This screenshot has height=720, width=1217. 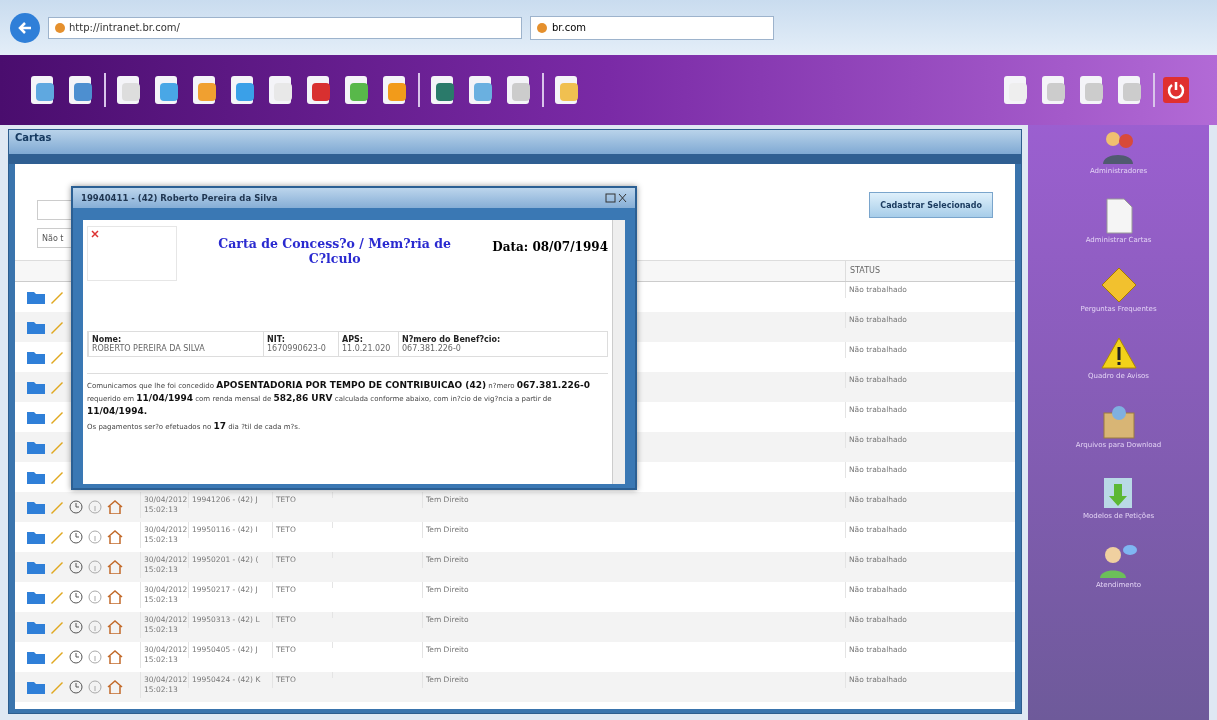 What do you see at coordinates (1118, 561) in the screenshot?
I see `user-icon` at bounding box center [1118, 561].